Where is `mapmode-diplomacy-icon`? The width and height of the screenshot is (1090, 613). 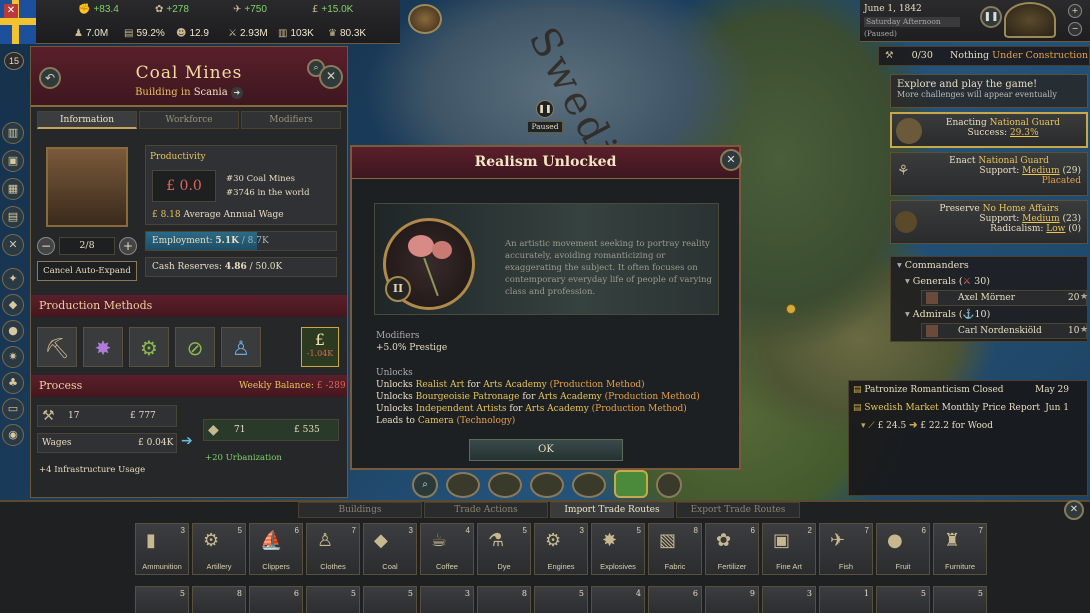
mapmode-diplomacy-icon is located at coordinates (589, 485).